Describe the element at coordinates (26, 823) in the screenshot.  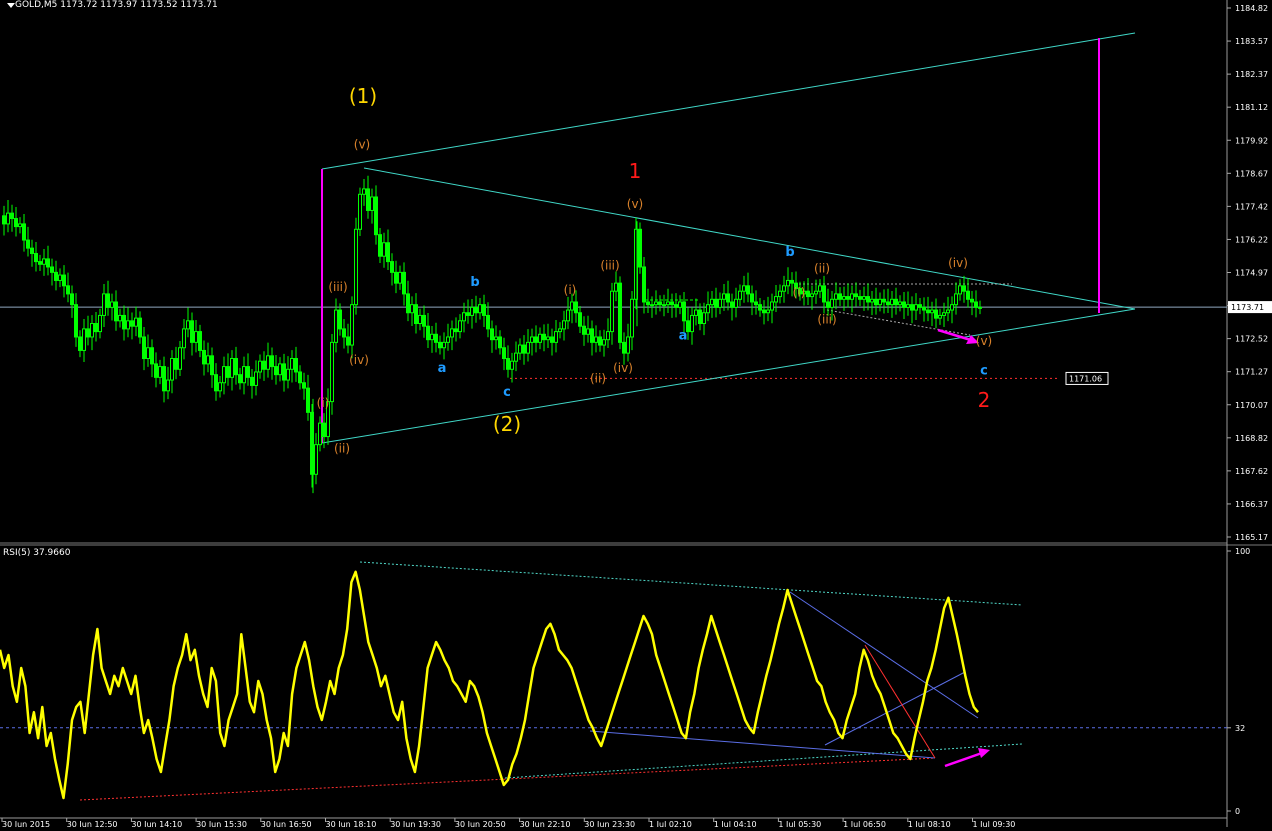
I see `time-tick-label: 30 Jun 2015` at that location.